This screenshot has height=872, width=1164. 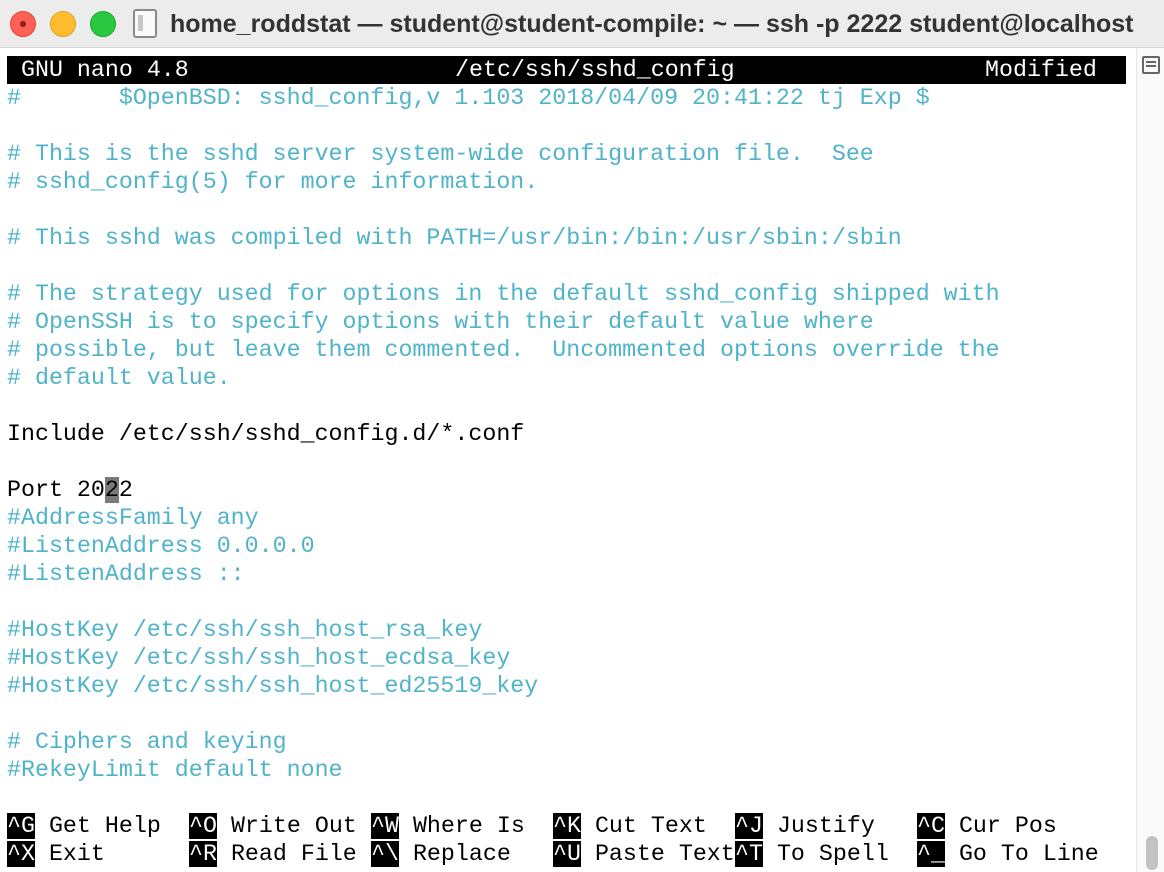 I want to click on code-line: # sshd_config(5) for more information., so click(x=272, y=182).